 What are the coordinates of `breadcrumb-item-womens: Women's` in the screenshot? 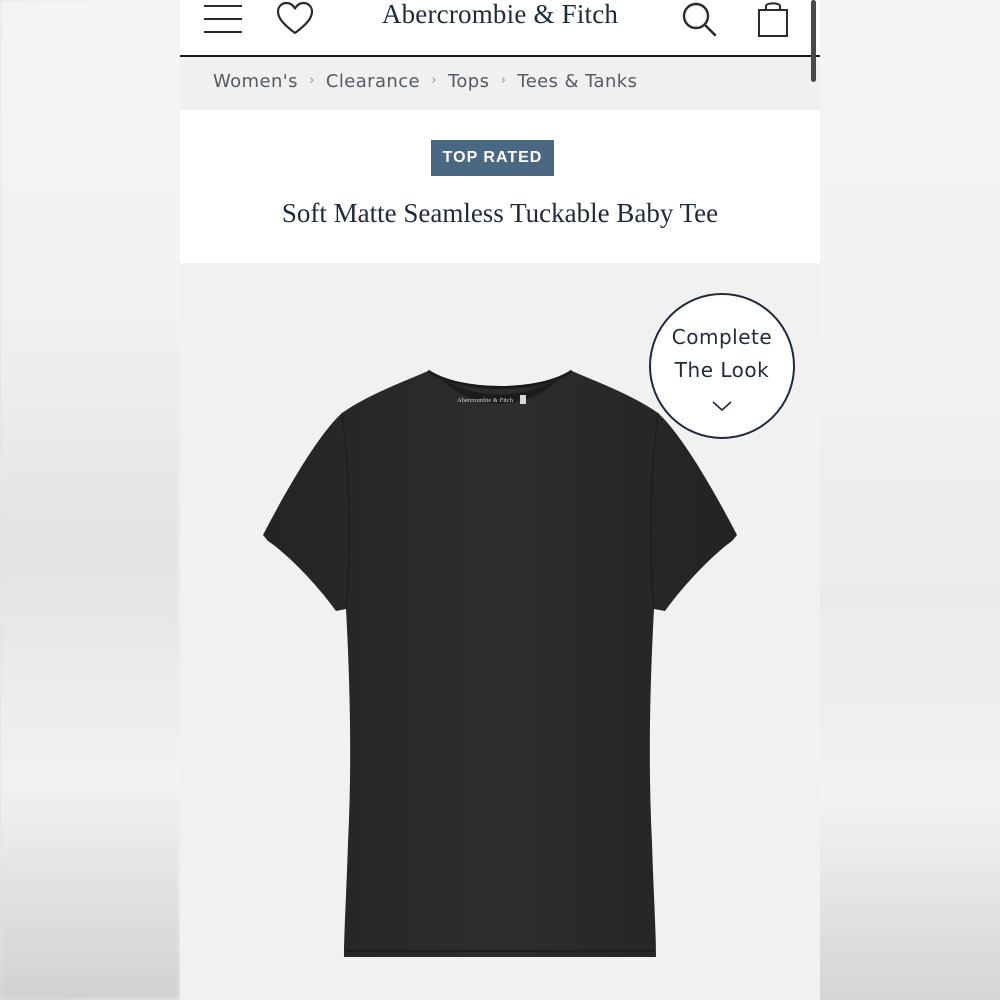 It's located at (255, 81).